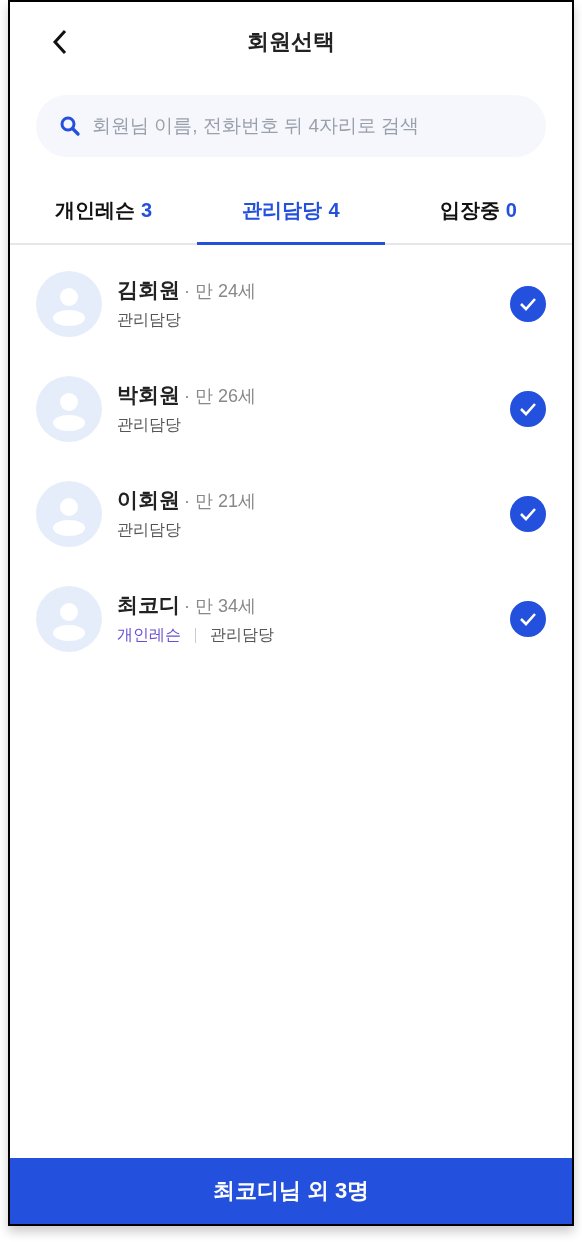 The image size is (582, 1242). I want to click on search-field: 회원님 이름, 전화번호 뒤 4자리로 검색, so click(291, 126).